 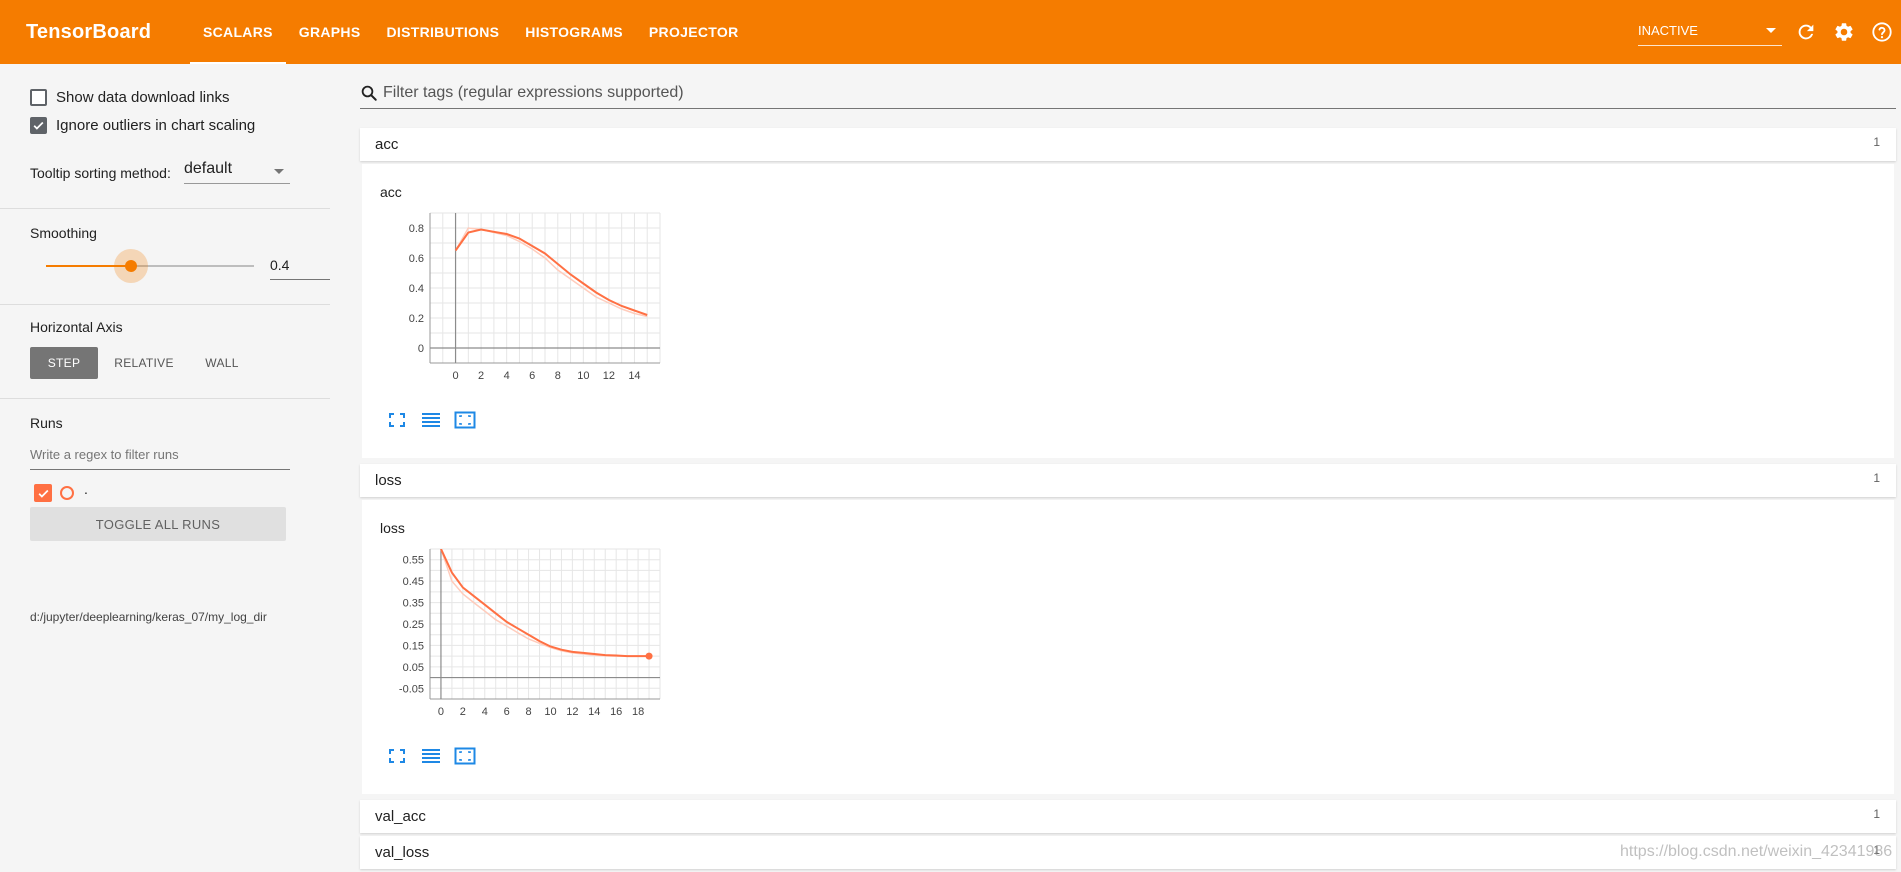 What do you see at coordinates (391, 192) in the screenshot?
I see `chart-title: acc` at bounding box center [391, 192].